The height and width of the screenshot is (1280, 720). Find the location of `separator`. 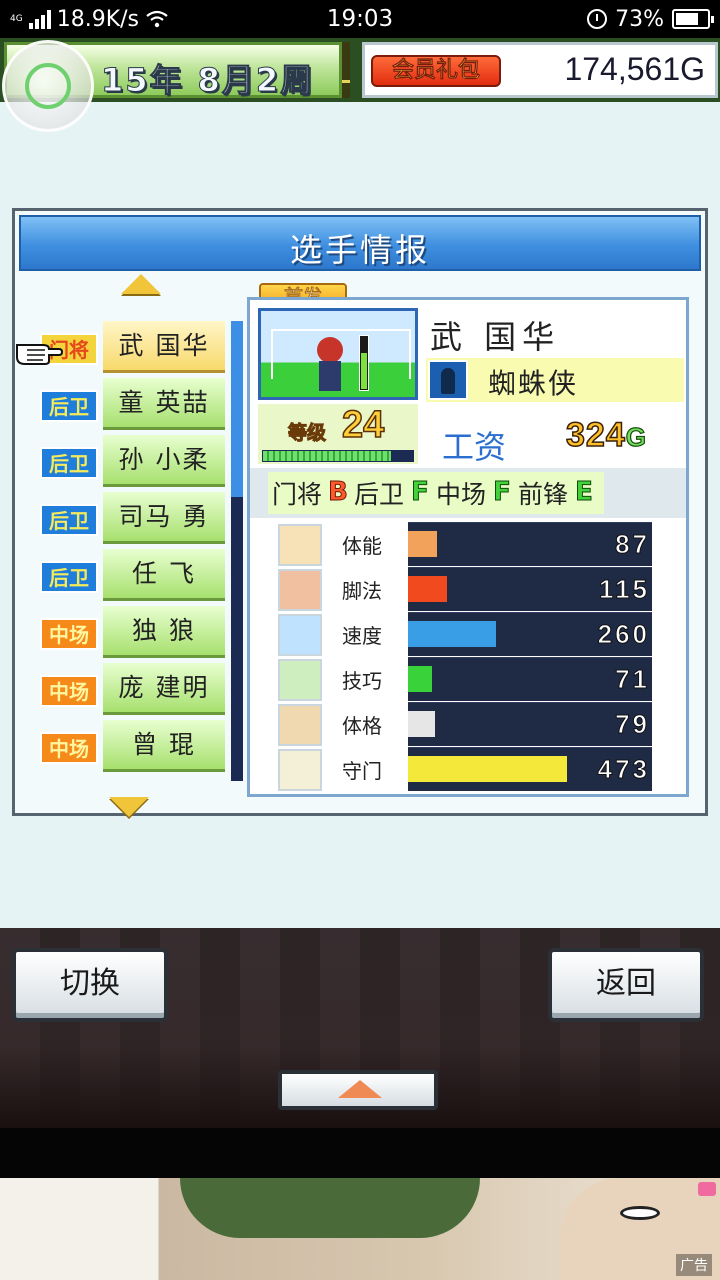

separator is located at coordinates (346, 70).